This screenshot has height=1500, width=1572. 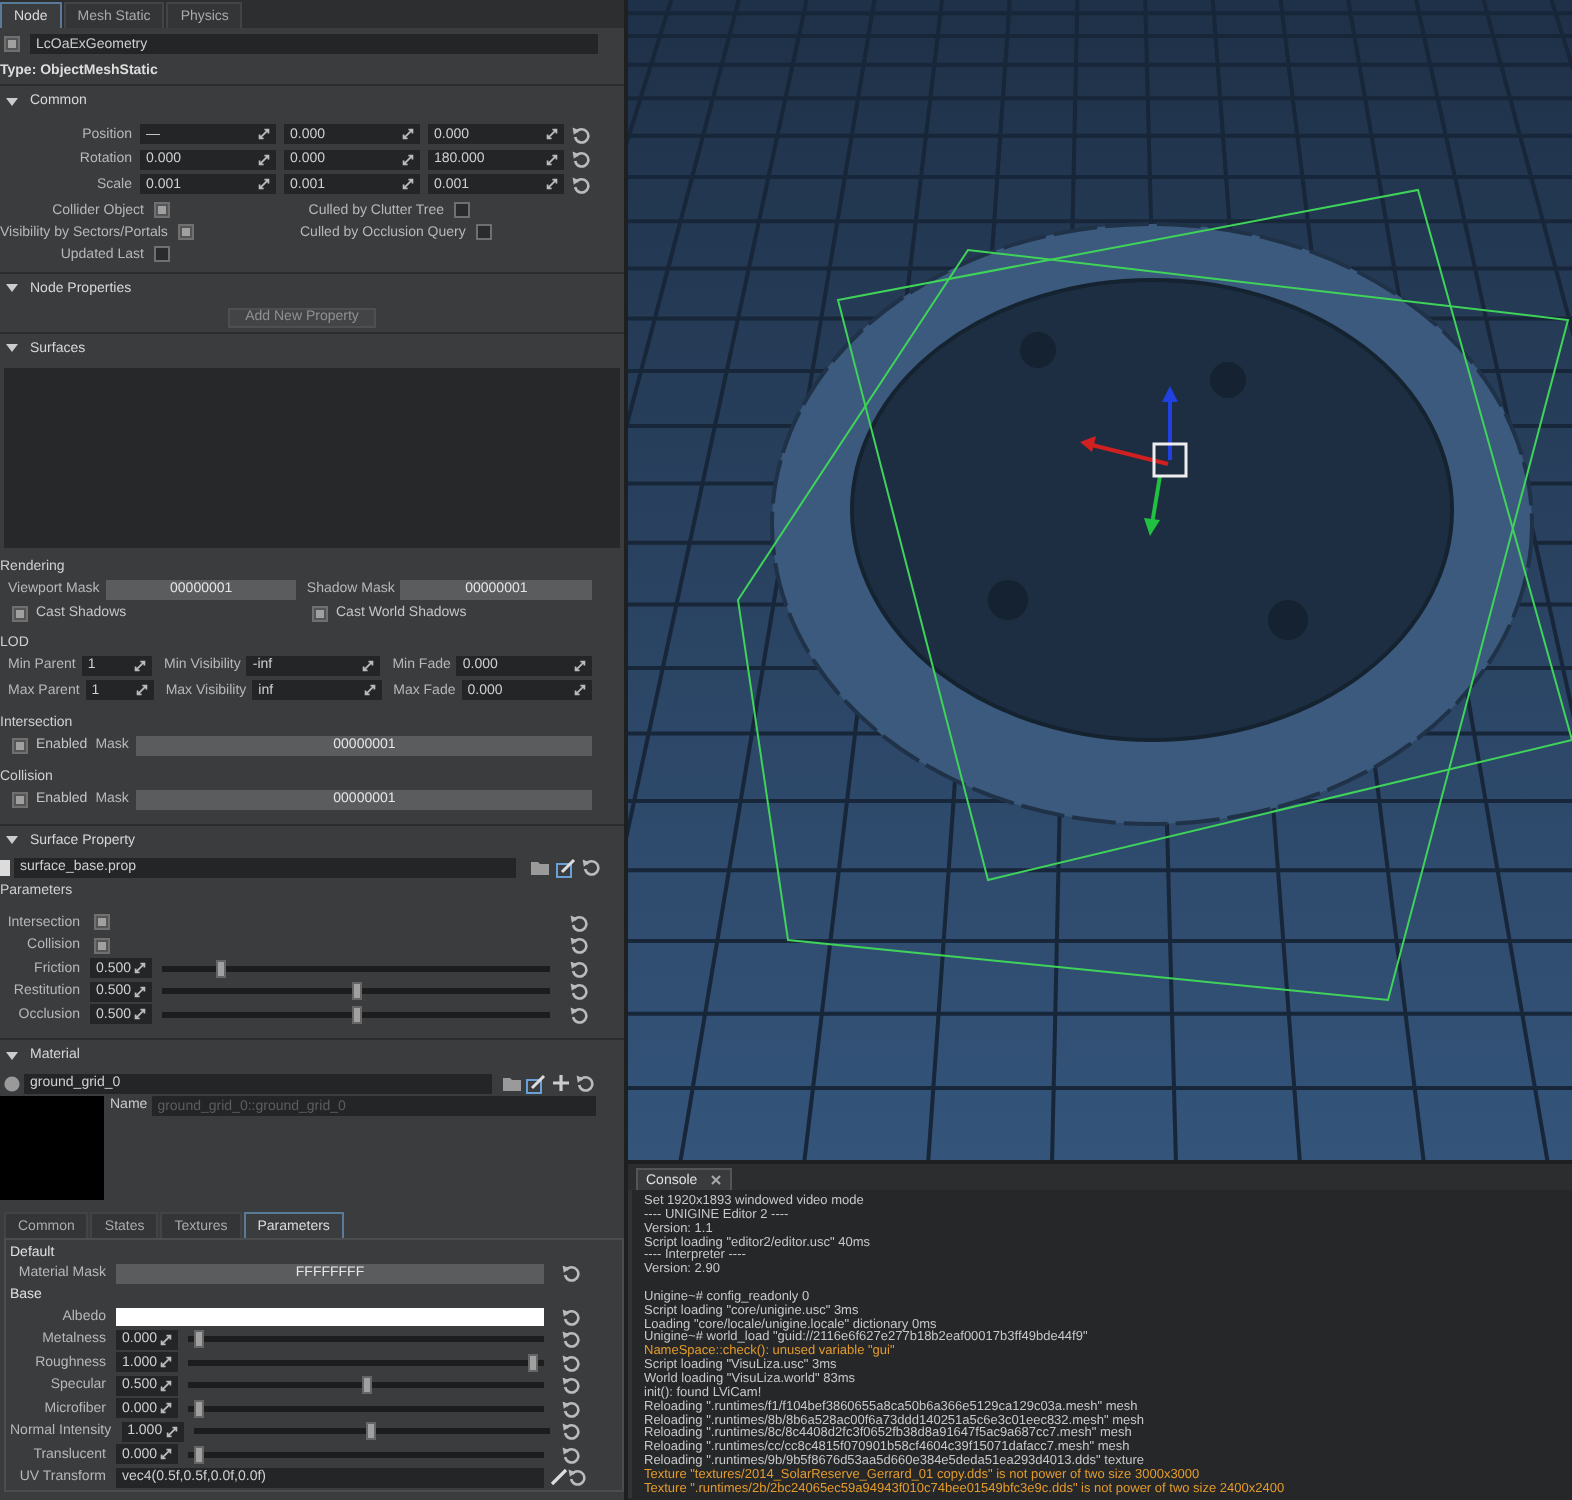 What do you see at coordinates (330, 1316) in the screenshot?
I see `color-swatch` at bounding box center [330, 1316].